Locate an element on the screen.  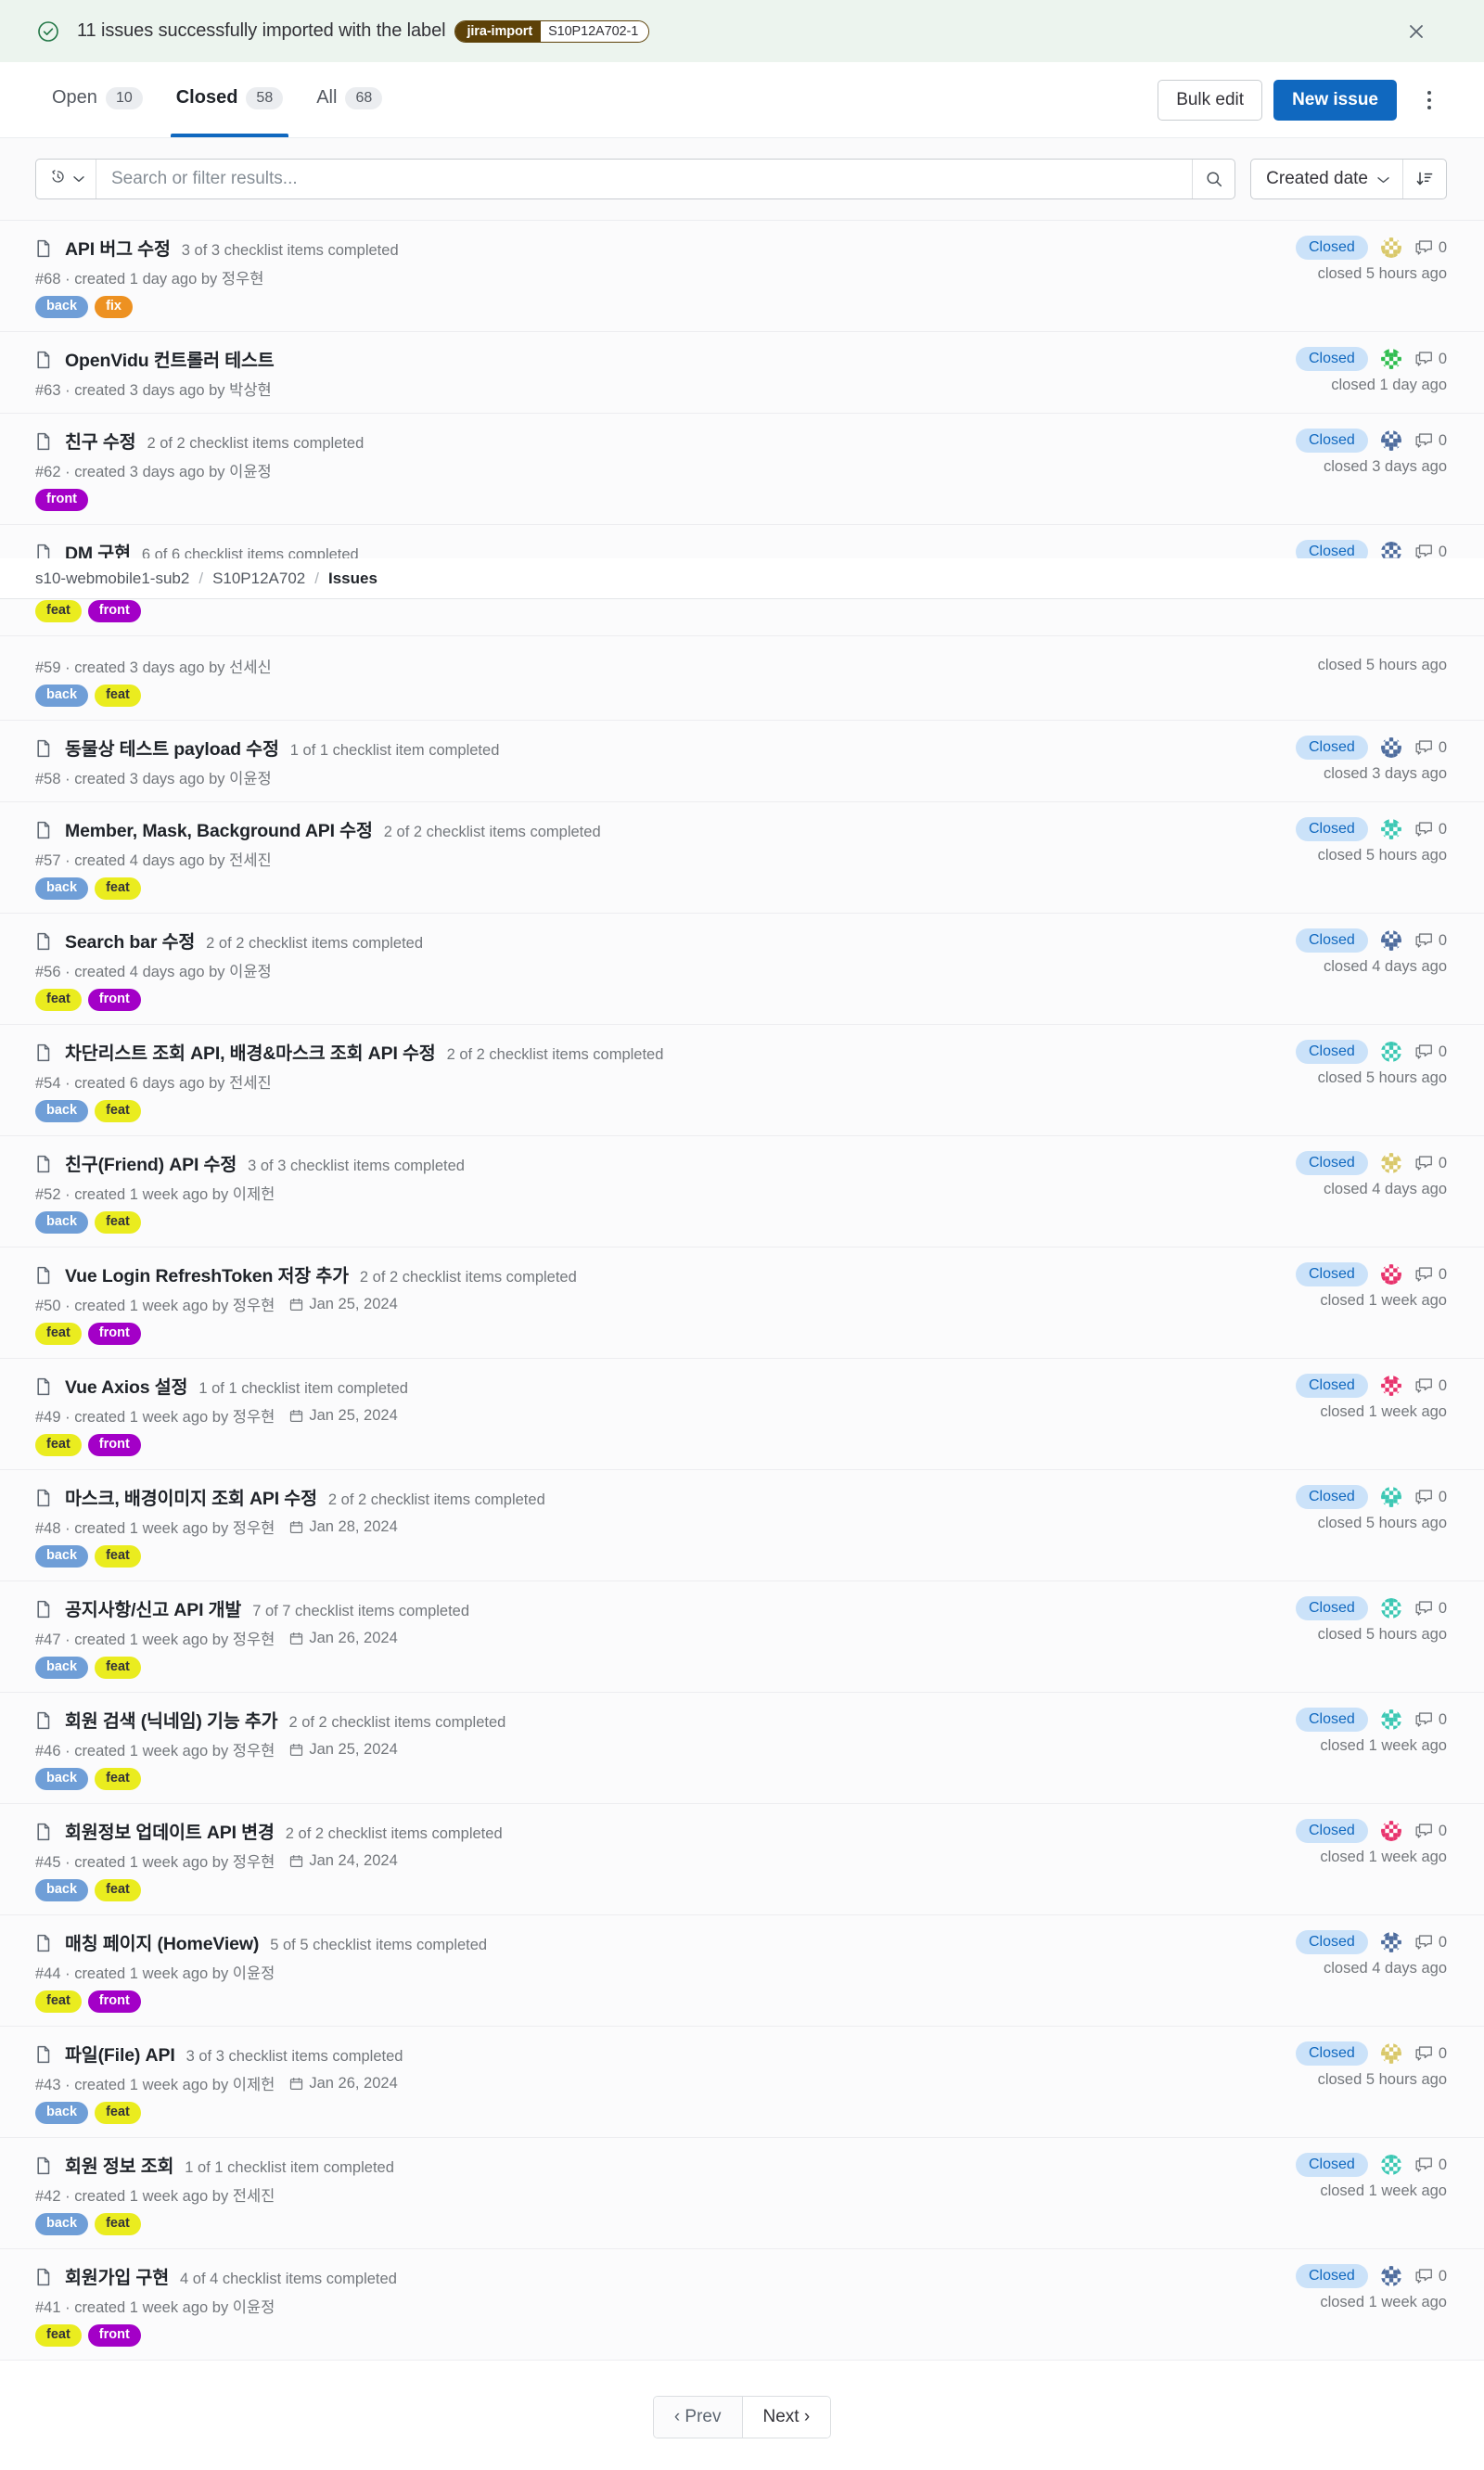
recent-searches-button is located at coordinates (66, 179).